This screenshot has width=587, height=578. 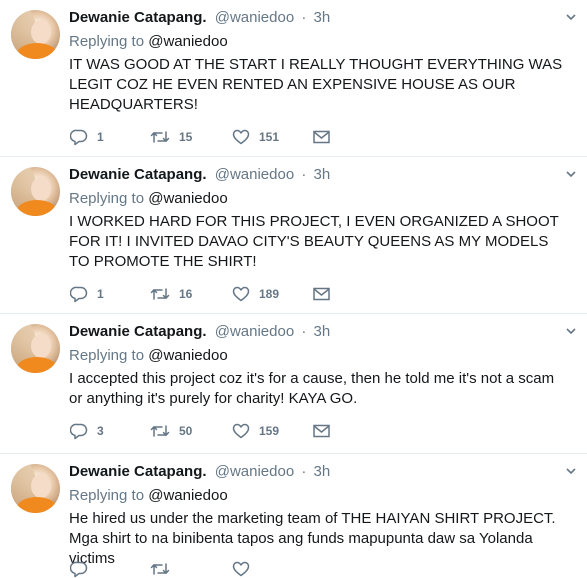 I want to click on reply-count: 3, so click(x=100, y=431).